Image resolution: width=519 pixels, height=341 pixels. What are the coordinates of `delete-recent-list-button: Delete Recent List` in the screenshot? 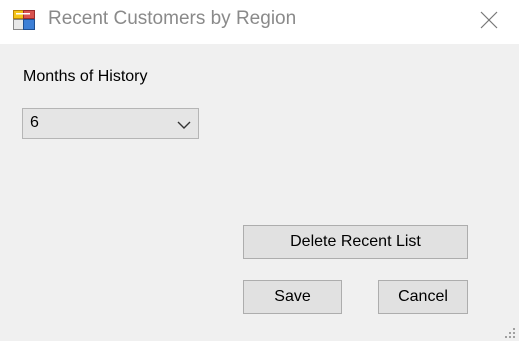 It's located at (355, 242).